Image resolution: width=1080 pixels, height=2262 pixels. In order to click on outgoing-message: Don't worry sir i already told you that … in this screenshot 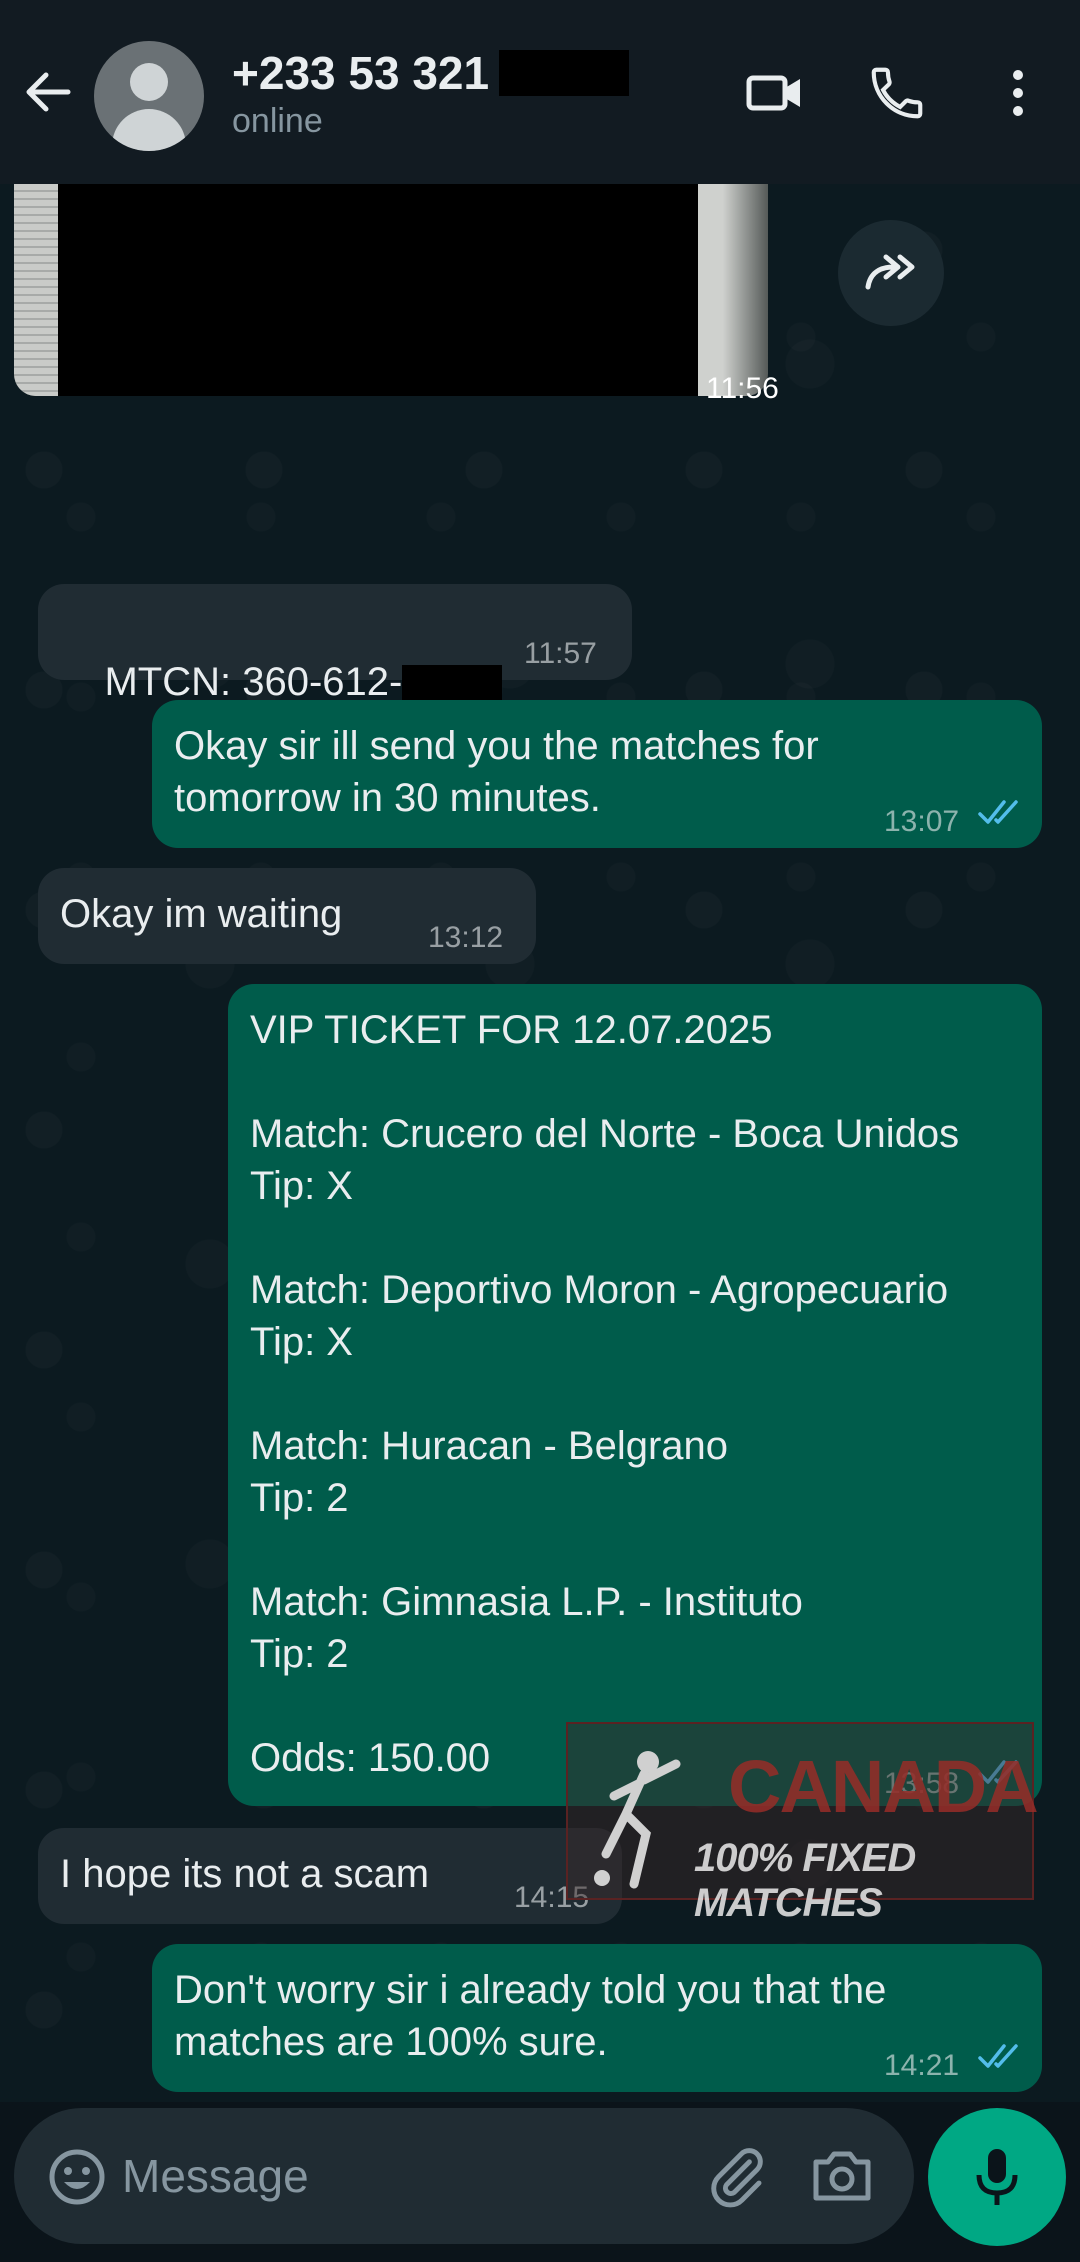, I will do `click(597, 2018)`.